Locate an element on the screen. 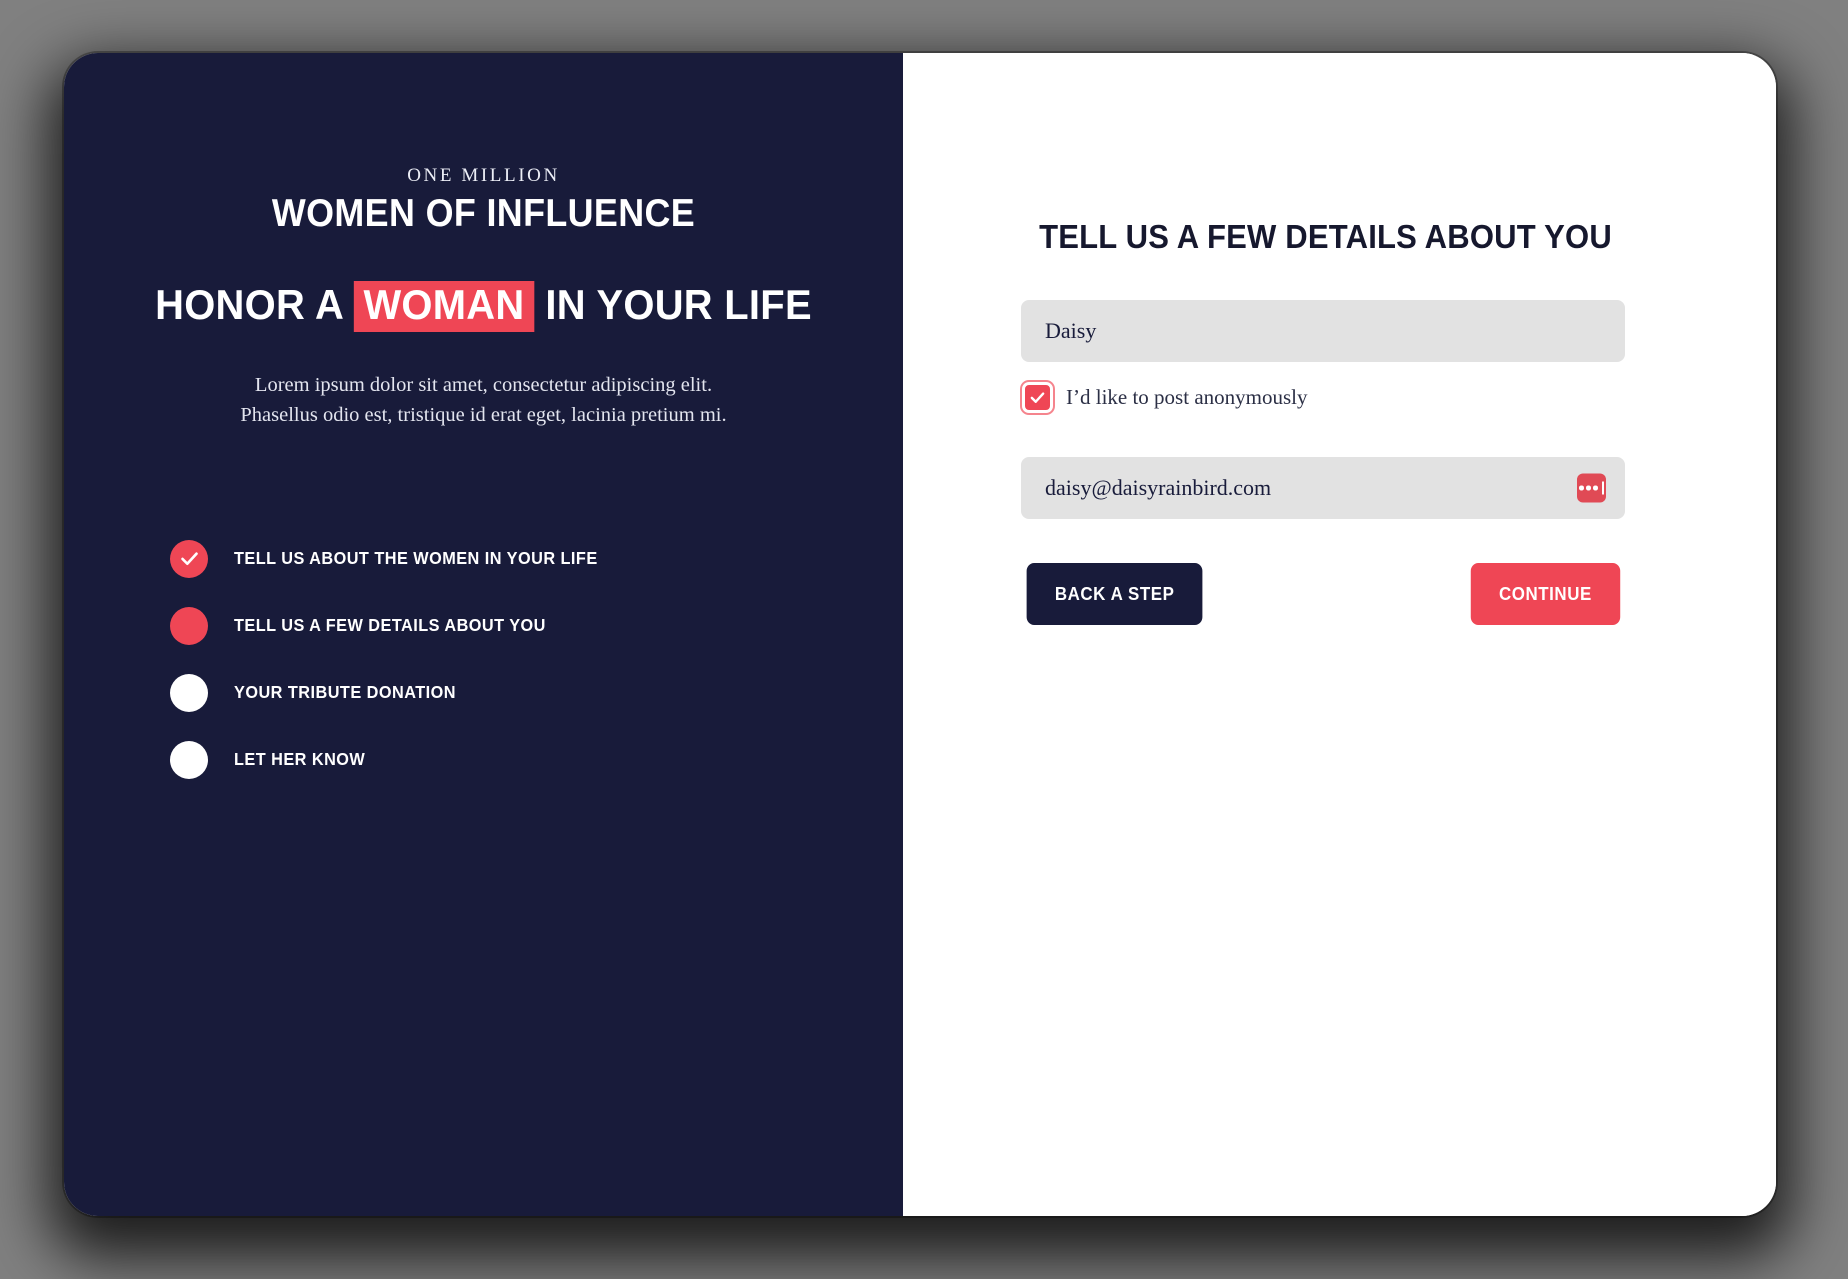  step-2-status-dot is located at coordinates (189, 625).